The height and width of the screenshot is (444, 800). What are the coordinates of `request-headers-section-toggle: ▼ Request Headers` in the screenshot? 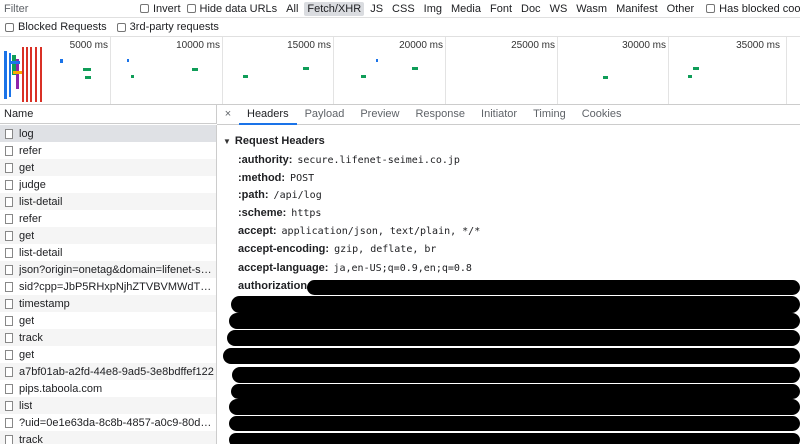 It's located at (274, 141).